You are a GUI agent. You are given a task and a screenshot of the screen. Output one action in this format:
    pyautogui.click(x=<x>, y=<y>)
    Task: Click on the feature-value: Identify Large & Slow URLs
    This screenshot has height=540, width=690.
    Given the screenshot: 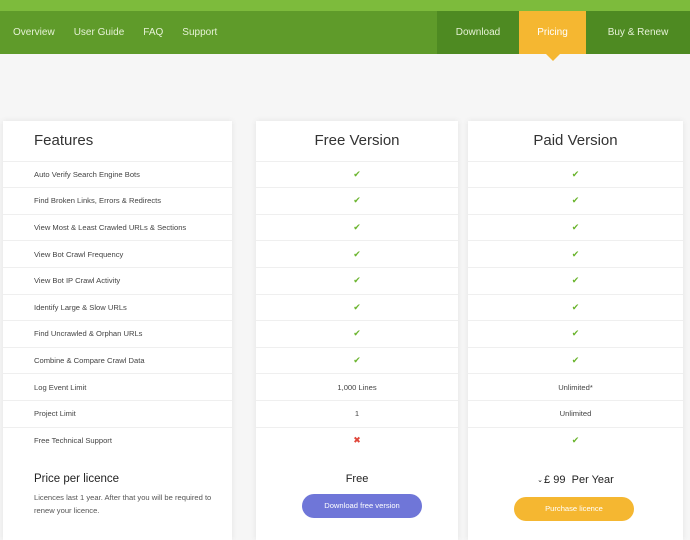 What is the action you would take?
    pyautogui.click(x=80, y=307)
    